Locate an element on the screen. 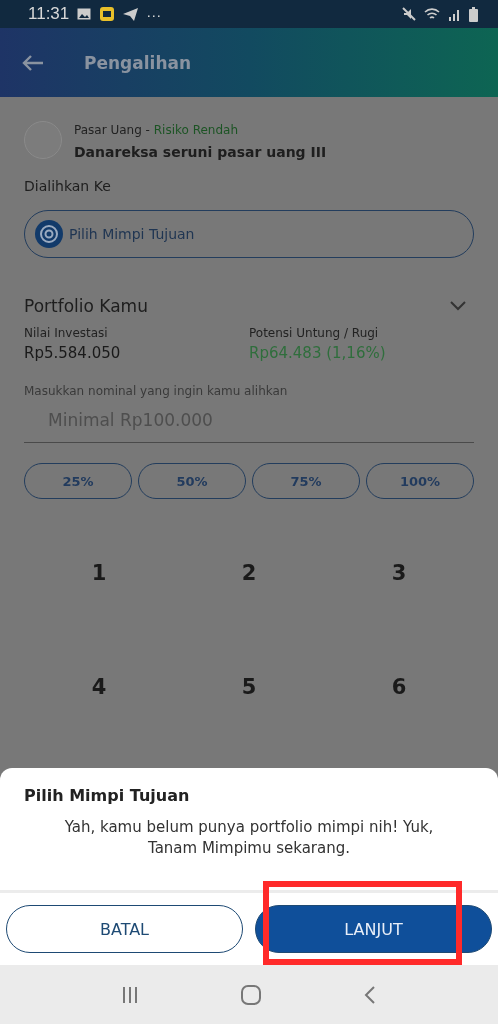 Image resolution: width=498 pixels, height=1024 pixels. keypad-key: 1 is located at coordinates (99, 573).